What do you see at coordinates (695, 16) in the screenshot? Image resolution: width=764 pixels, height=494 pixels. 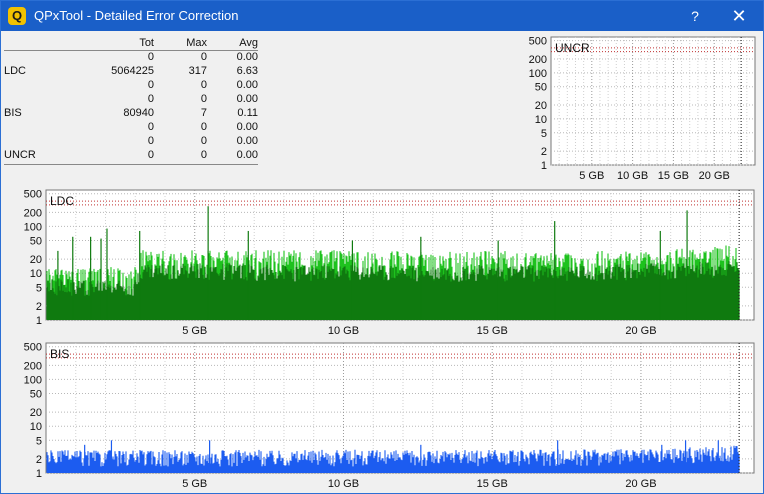 I see `help-button: ?` at bounding box center [695, 16].